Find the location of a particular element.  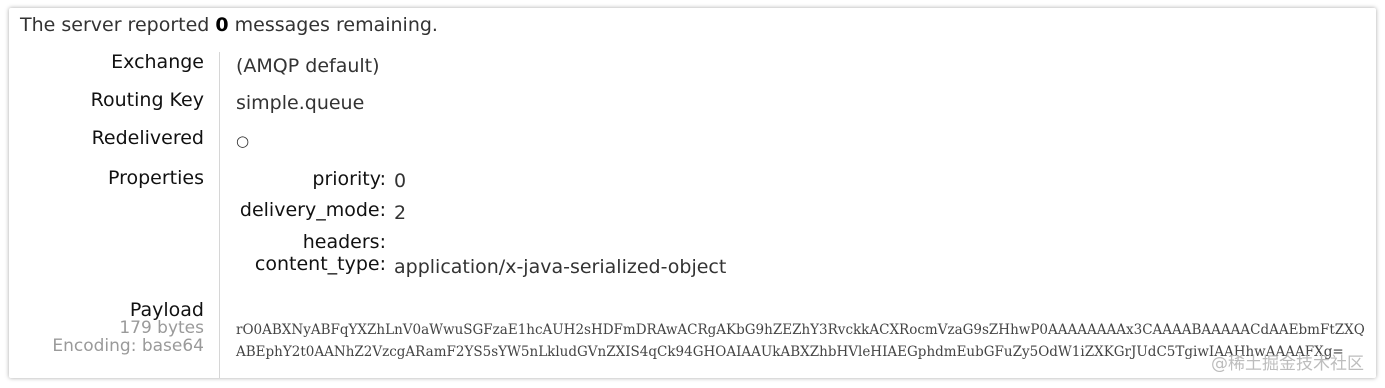

properties-label: Properties is located at coordinates (155, 178).